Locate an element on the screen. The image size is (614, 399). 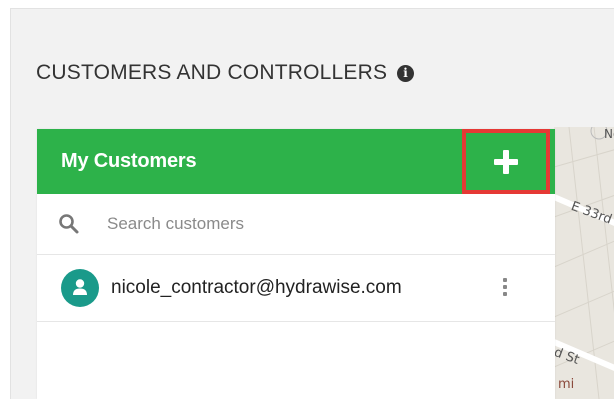
user-icon is located at coordinates (80, 287).